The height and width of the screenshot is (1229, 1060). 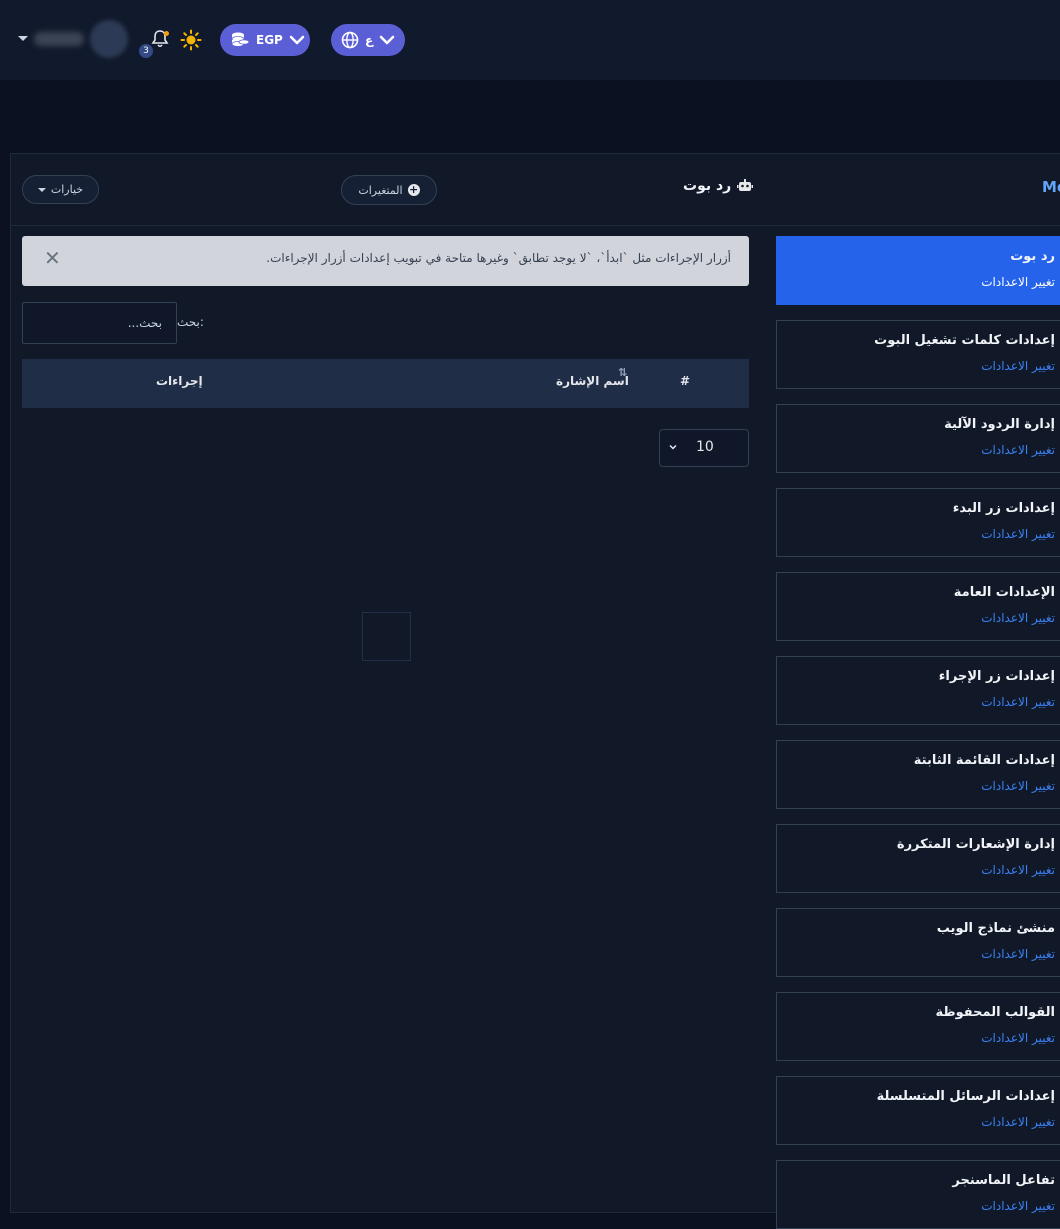 What do you see at coordinates (166, 33) in the screenshot?
I see `notification-dot` at bounding box center [166, 33].